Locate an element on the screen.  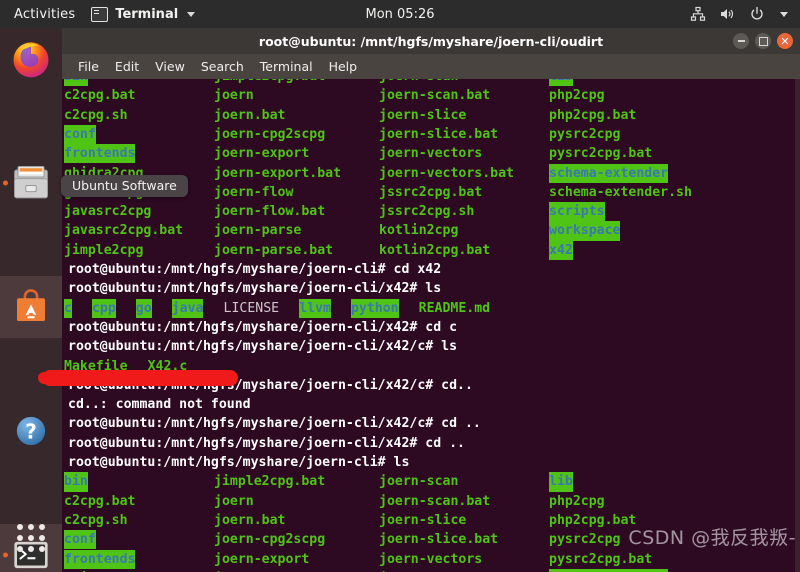
files-icon is located at coordinates (31, 182).